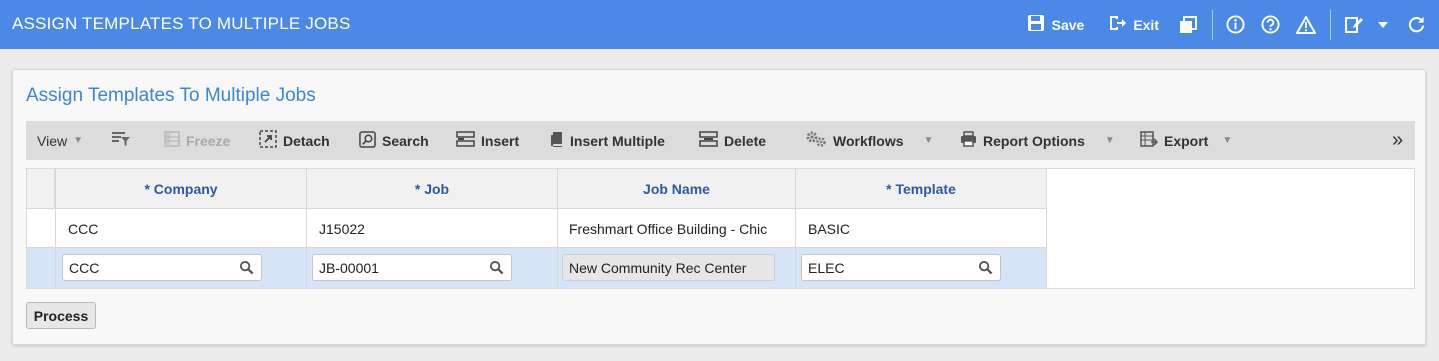 The image size is (1439, 361). What do you see at coordinates (921, 228) in the screenshot?
I see `template-column` at bounding box center [921, 228].